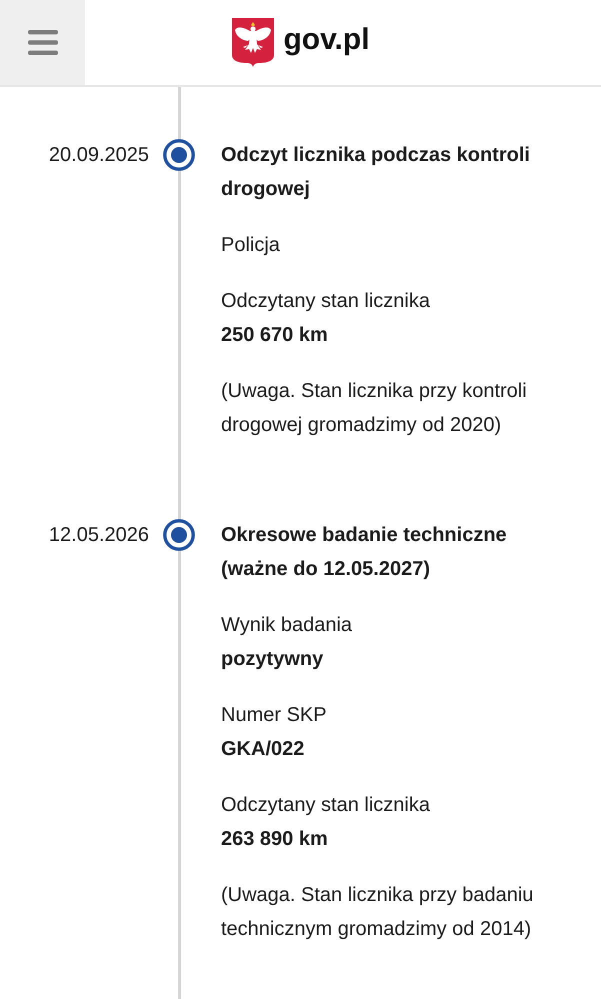 The width and height of the screenshot is (601, 999). I want to click on detail-text: (Uwaga. Stan licznika przy badaniu technicznym gromadzimy od 2014), so click(377, 912).